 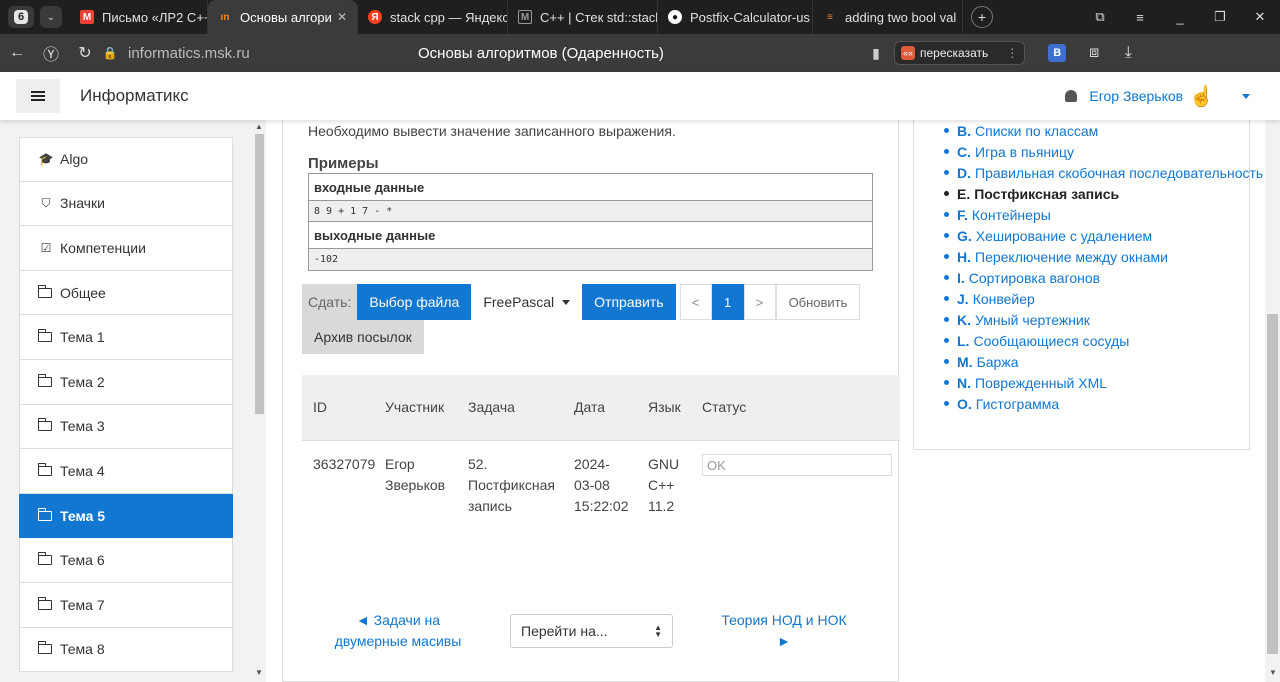 What do you see at coordinates (1017, 404) in the screenshot?
I see `problem-name: Гистограмма` at bounding box center [1017, 404].